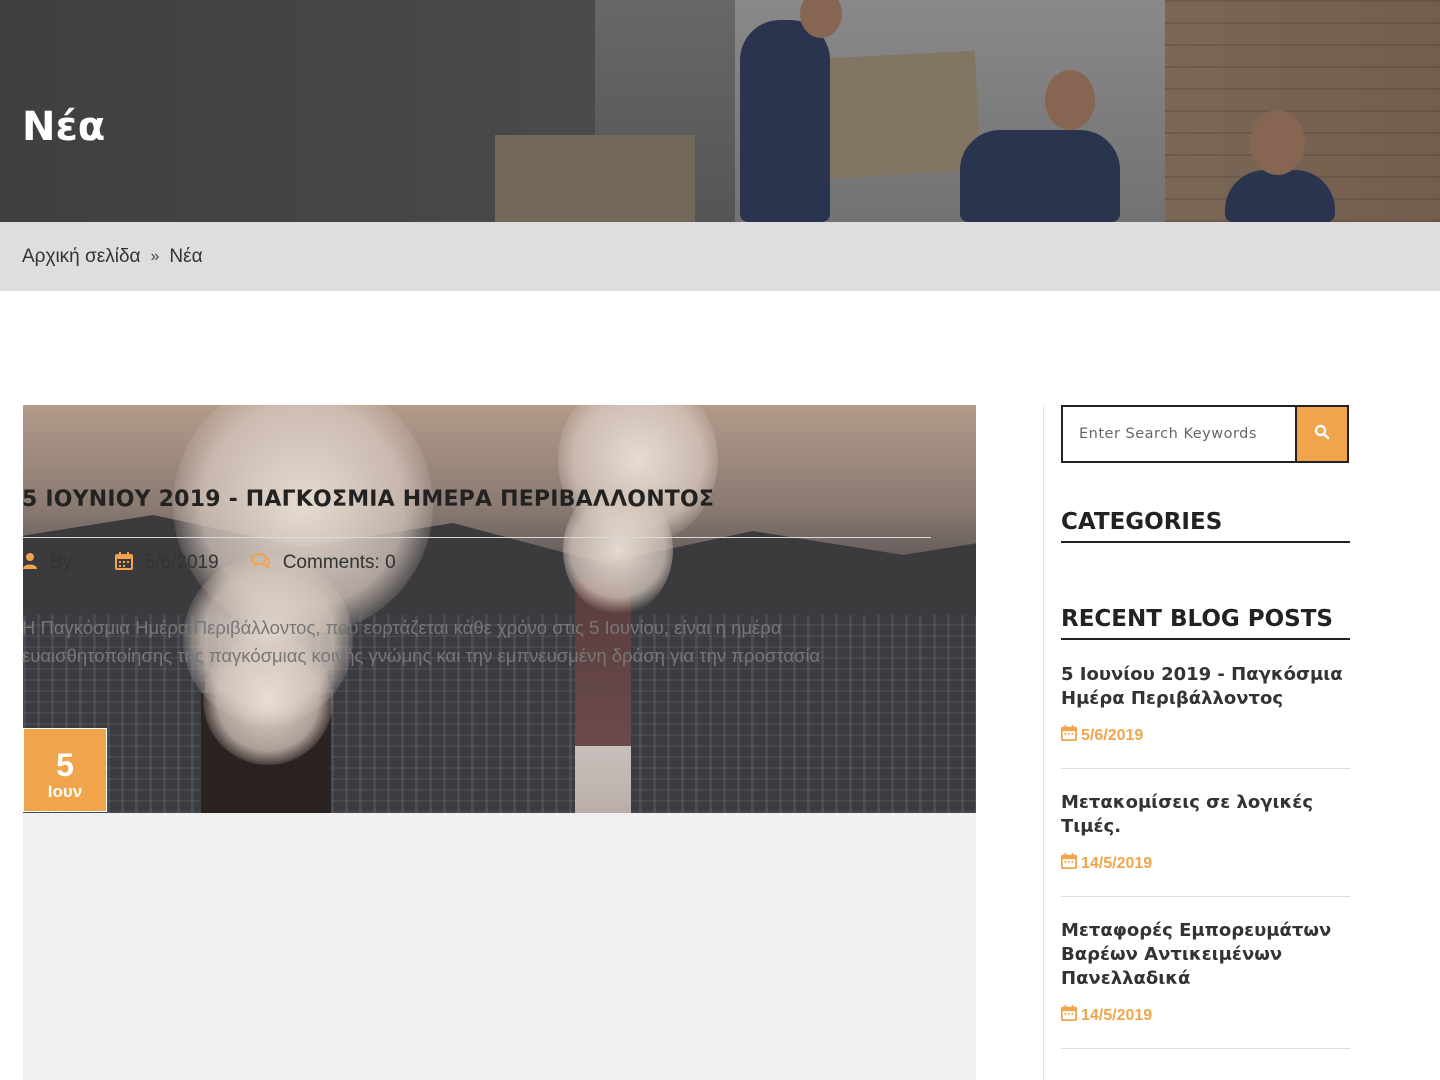 This screenshot has height=1080, width=1440. What do you see at coordinates (720, 256) in the screenshot?
I see `breadcrumb: Αρχική σελίδα » Νέα` at bounding box center [720, 256].